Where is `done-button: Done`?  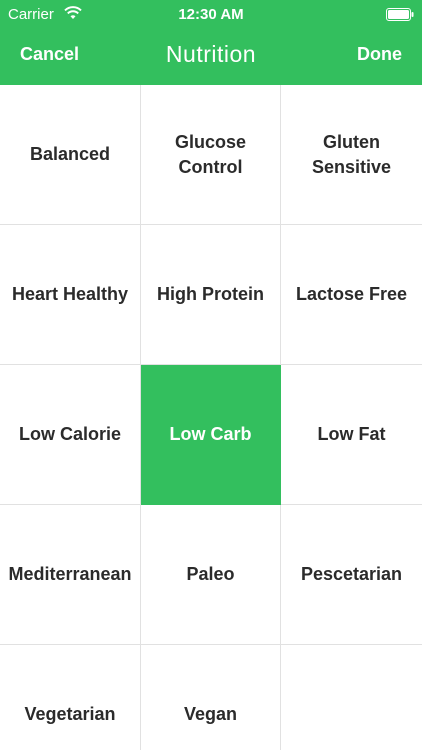
done-button: Done is located at coordinates (379, 54).